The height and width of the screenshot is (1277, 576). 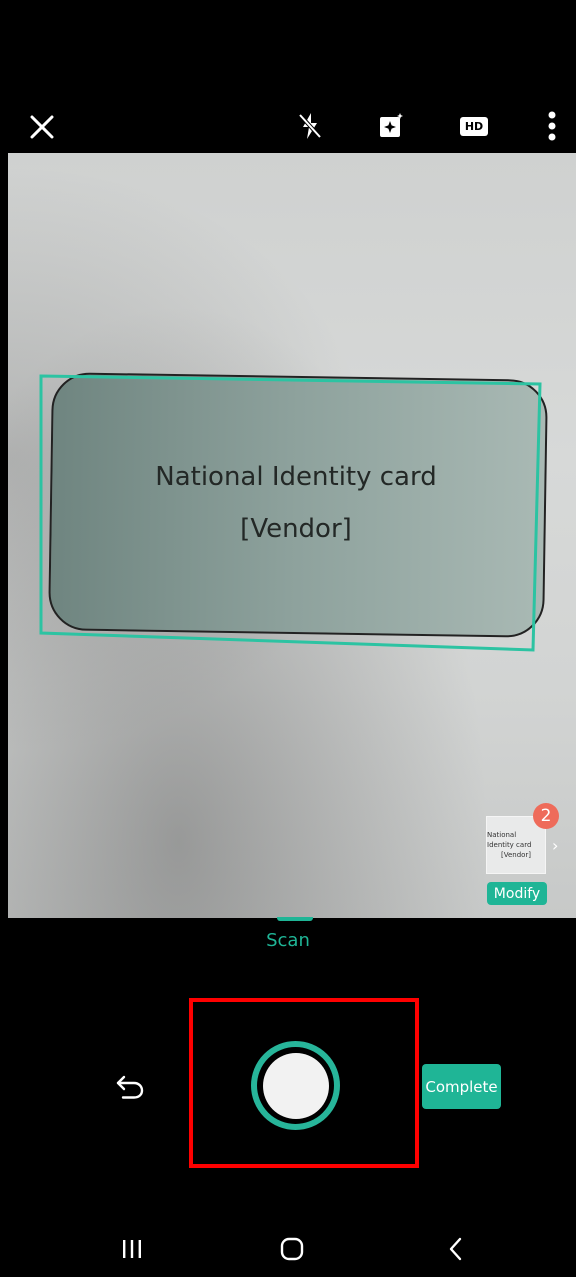 I want to click on card-vendor: [Vendor], so click(x=296, y=529).